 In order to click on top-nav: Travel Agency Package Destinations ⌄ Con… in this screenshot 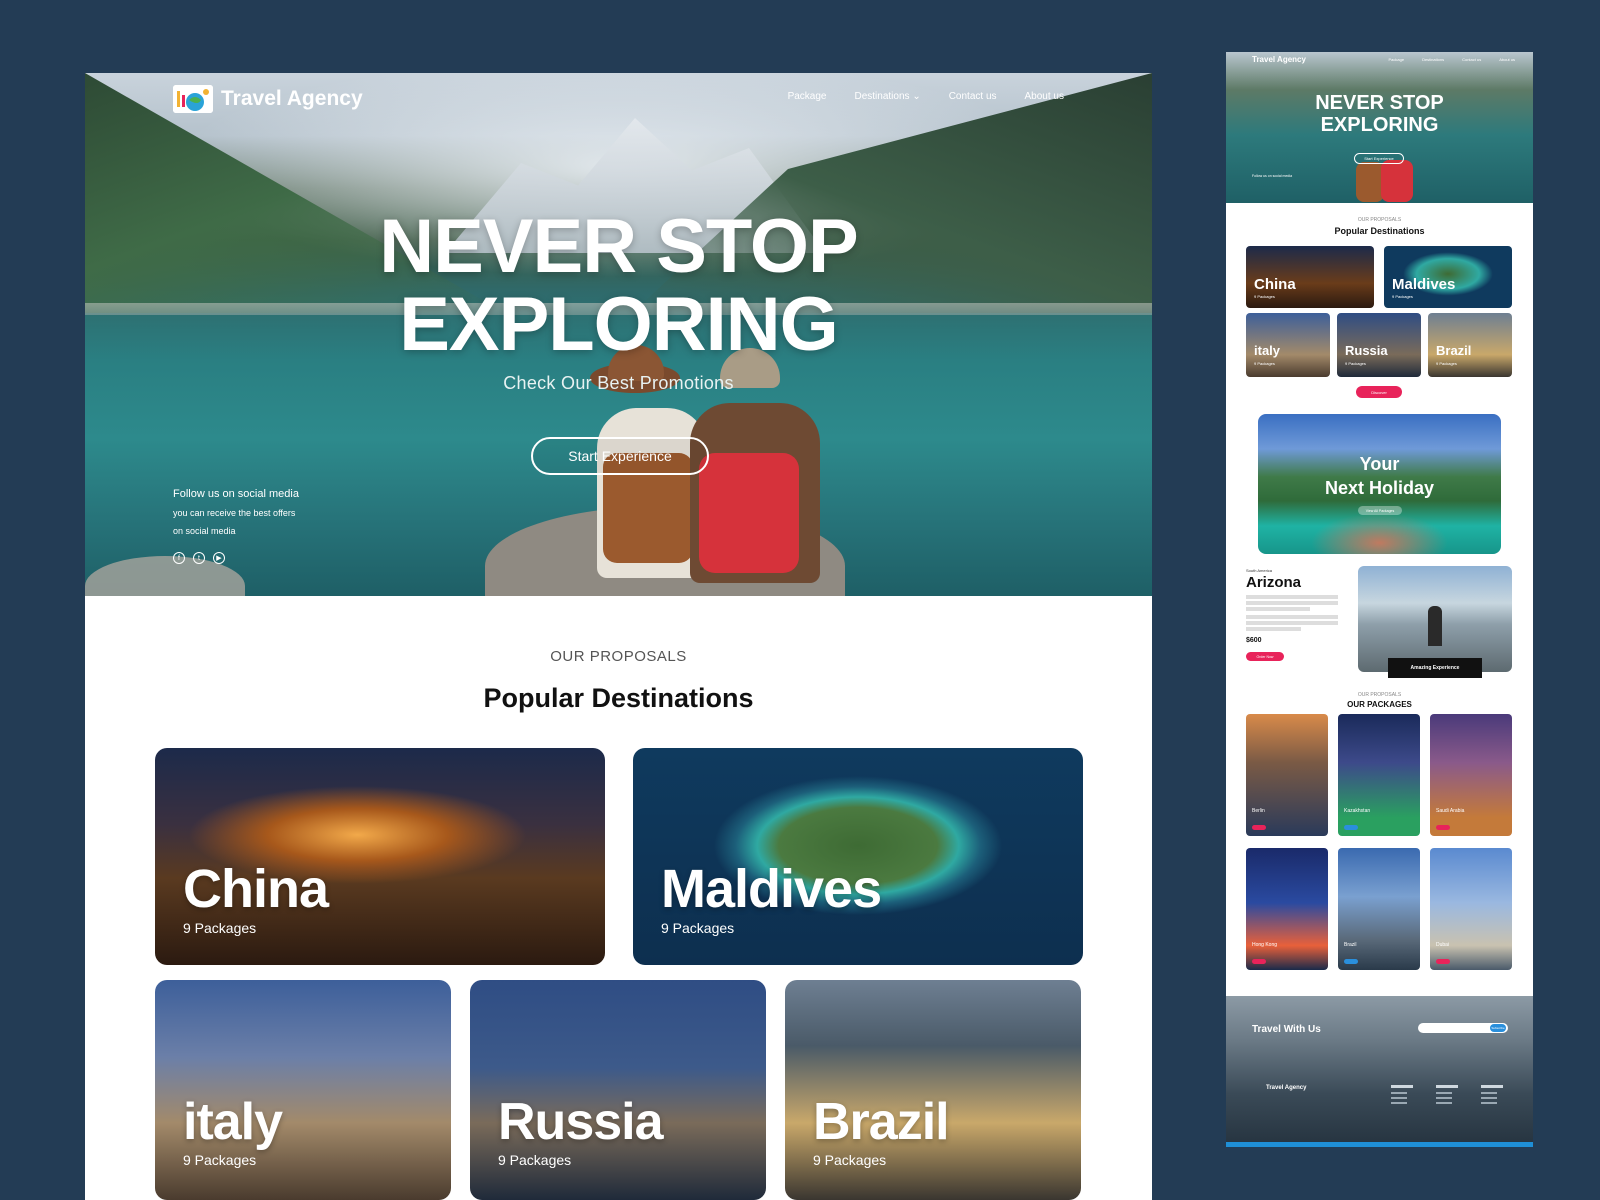, I will do `click(618, 103)`.